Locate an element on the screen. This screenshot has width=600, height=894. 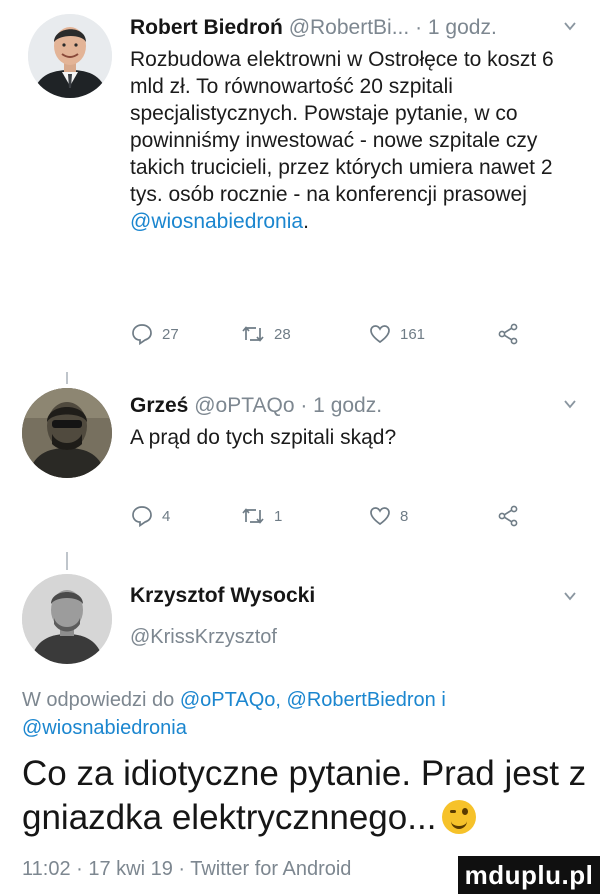
reply-mention: @RobertBiedron i is located at coordinates (366, 700).